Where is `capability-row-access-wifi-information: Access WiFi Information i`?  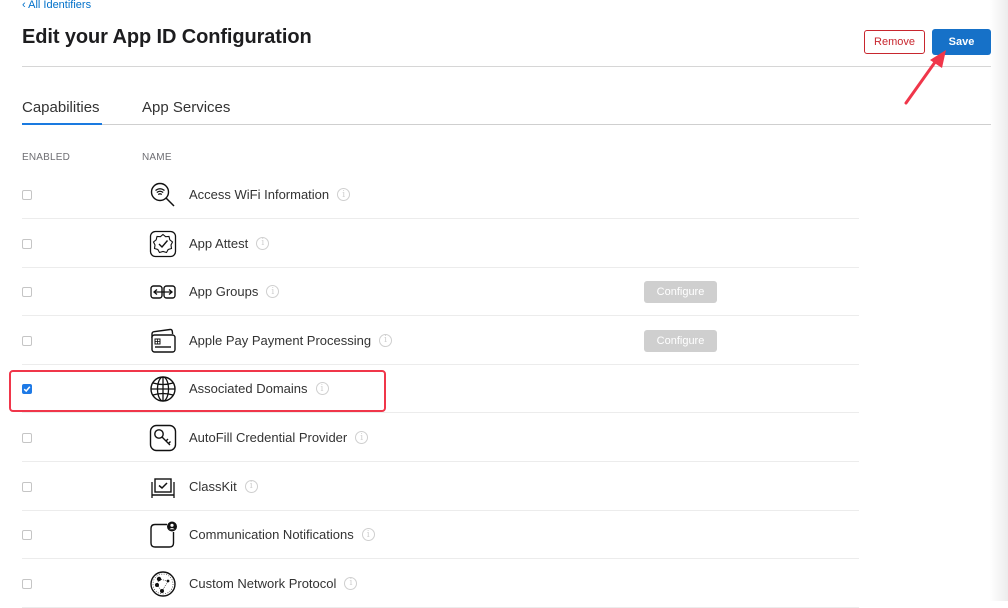
capability-row-access-wifi-information: Access WiFi Information i is located at coordinates (440, 195).